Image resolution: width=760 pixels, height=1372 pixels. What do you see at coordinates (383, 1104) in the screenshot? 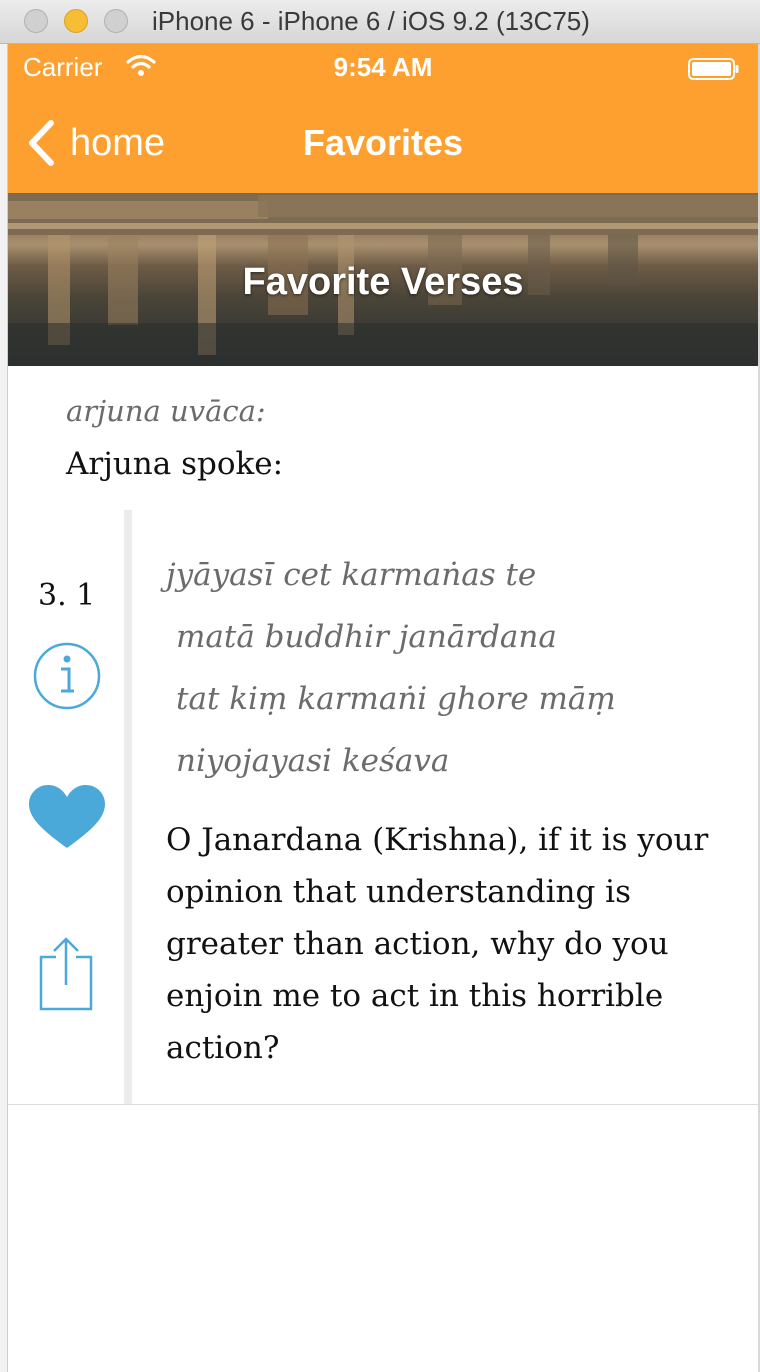
I see `row-separator` at bounding box center [383, 1104].